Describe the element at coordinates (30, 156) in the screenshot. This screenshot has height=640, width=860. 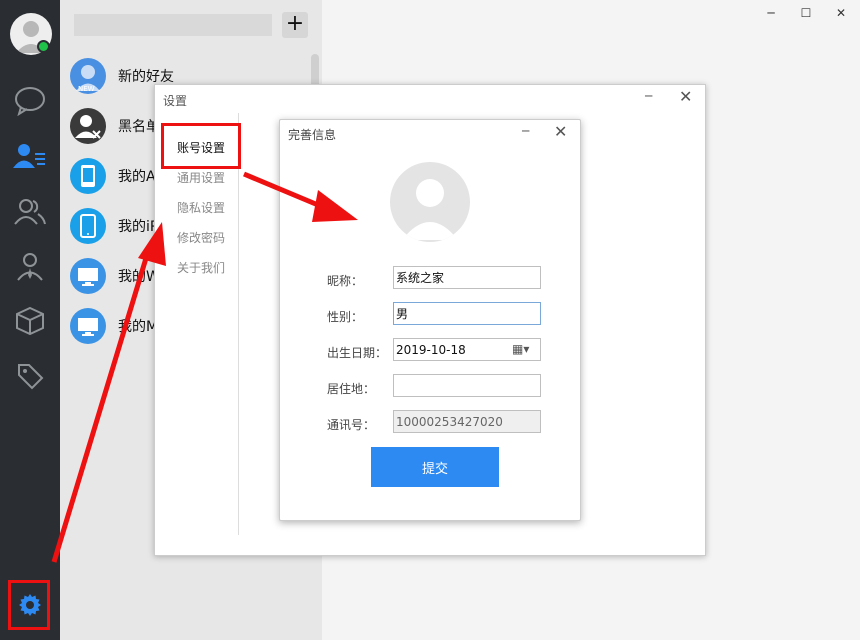
I see `contacts-icon` at that location.